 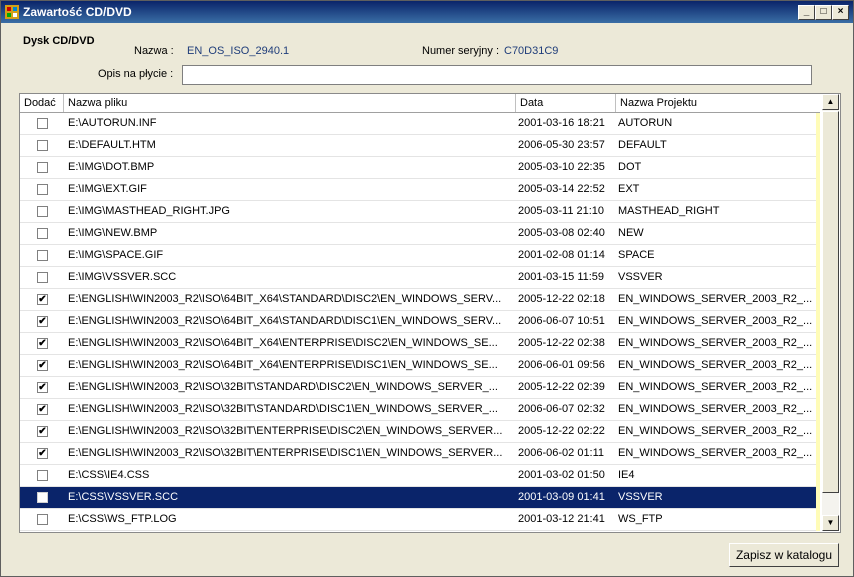 I want to click on project-cell: AUTORUN, so click(x=645, y=123).